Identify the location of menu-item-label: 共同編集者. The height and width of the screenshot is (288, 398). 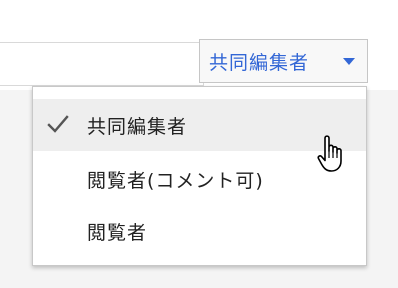
(137, 126).